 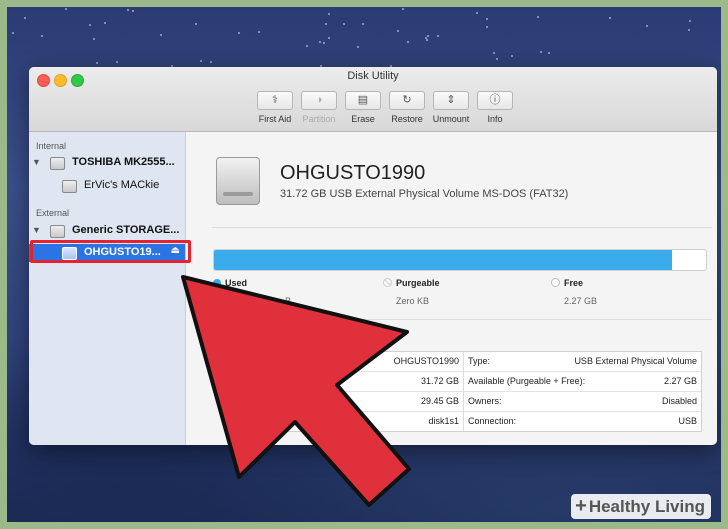 I want to click on pointer-arrow-icon, so click(x=296, y=391).